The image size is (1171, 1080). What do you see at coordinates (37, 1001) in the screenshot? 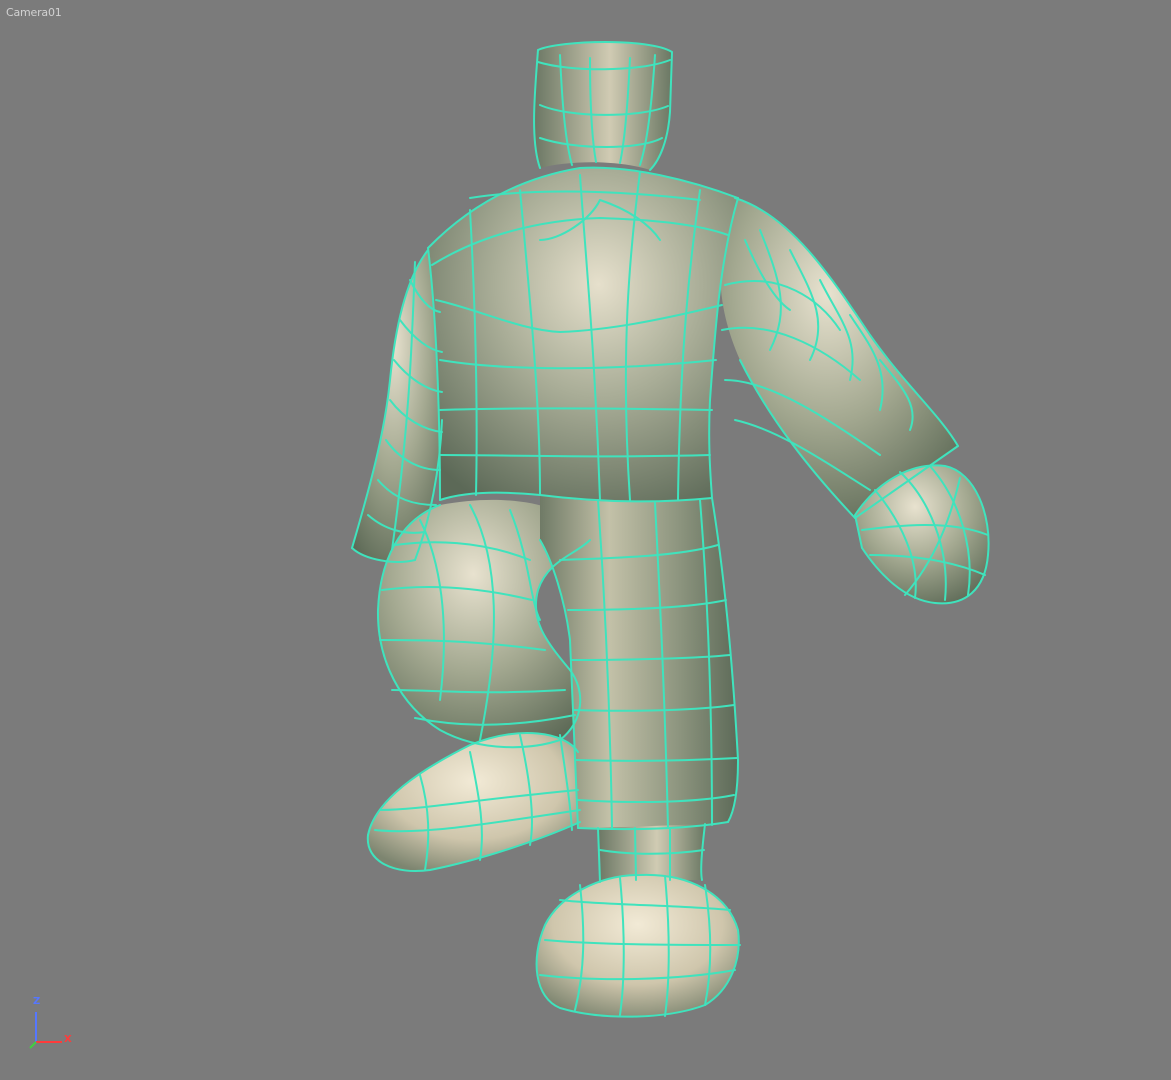
I see `axis-z-label: Z` at bounding box center [37, 1001].